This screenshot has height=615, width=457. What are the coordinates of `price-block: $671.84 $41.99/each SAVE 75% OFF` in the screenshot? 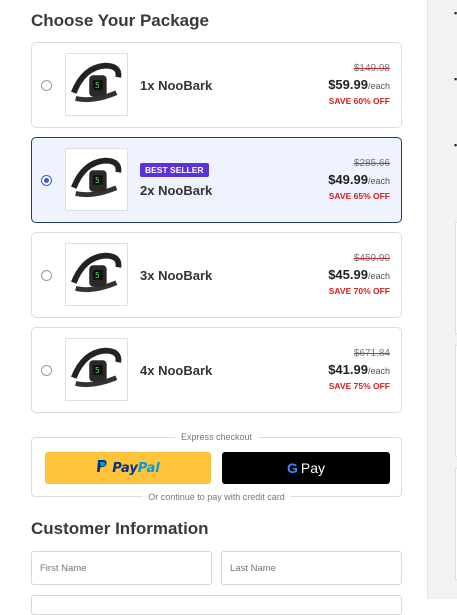 It's located at (359, 369).